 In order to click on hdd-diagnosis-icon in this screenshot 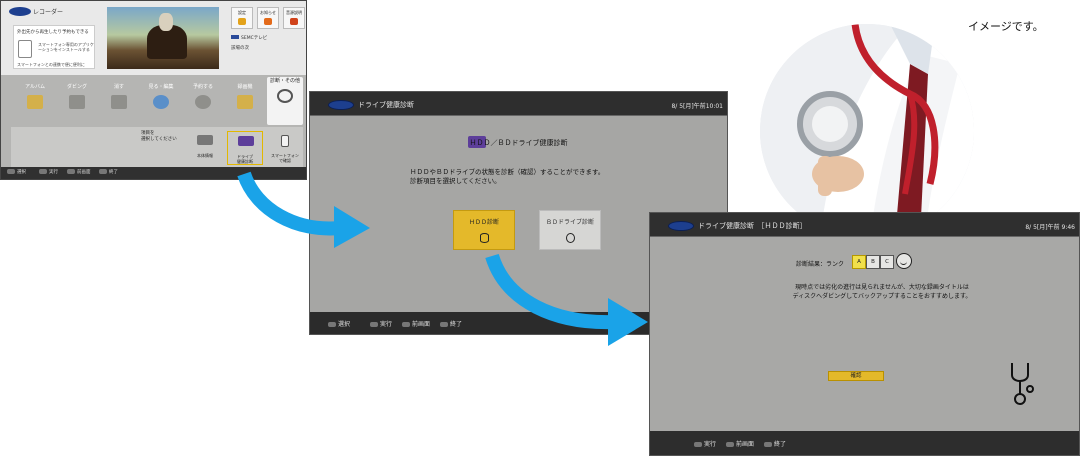, I will do `click(246, 141)`.